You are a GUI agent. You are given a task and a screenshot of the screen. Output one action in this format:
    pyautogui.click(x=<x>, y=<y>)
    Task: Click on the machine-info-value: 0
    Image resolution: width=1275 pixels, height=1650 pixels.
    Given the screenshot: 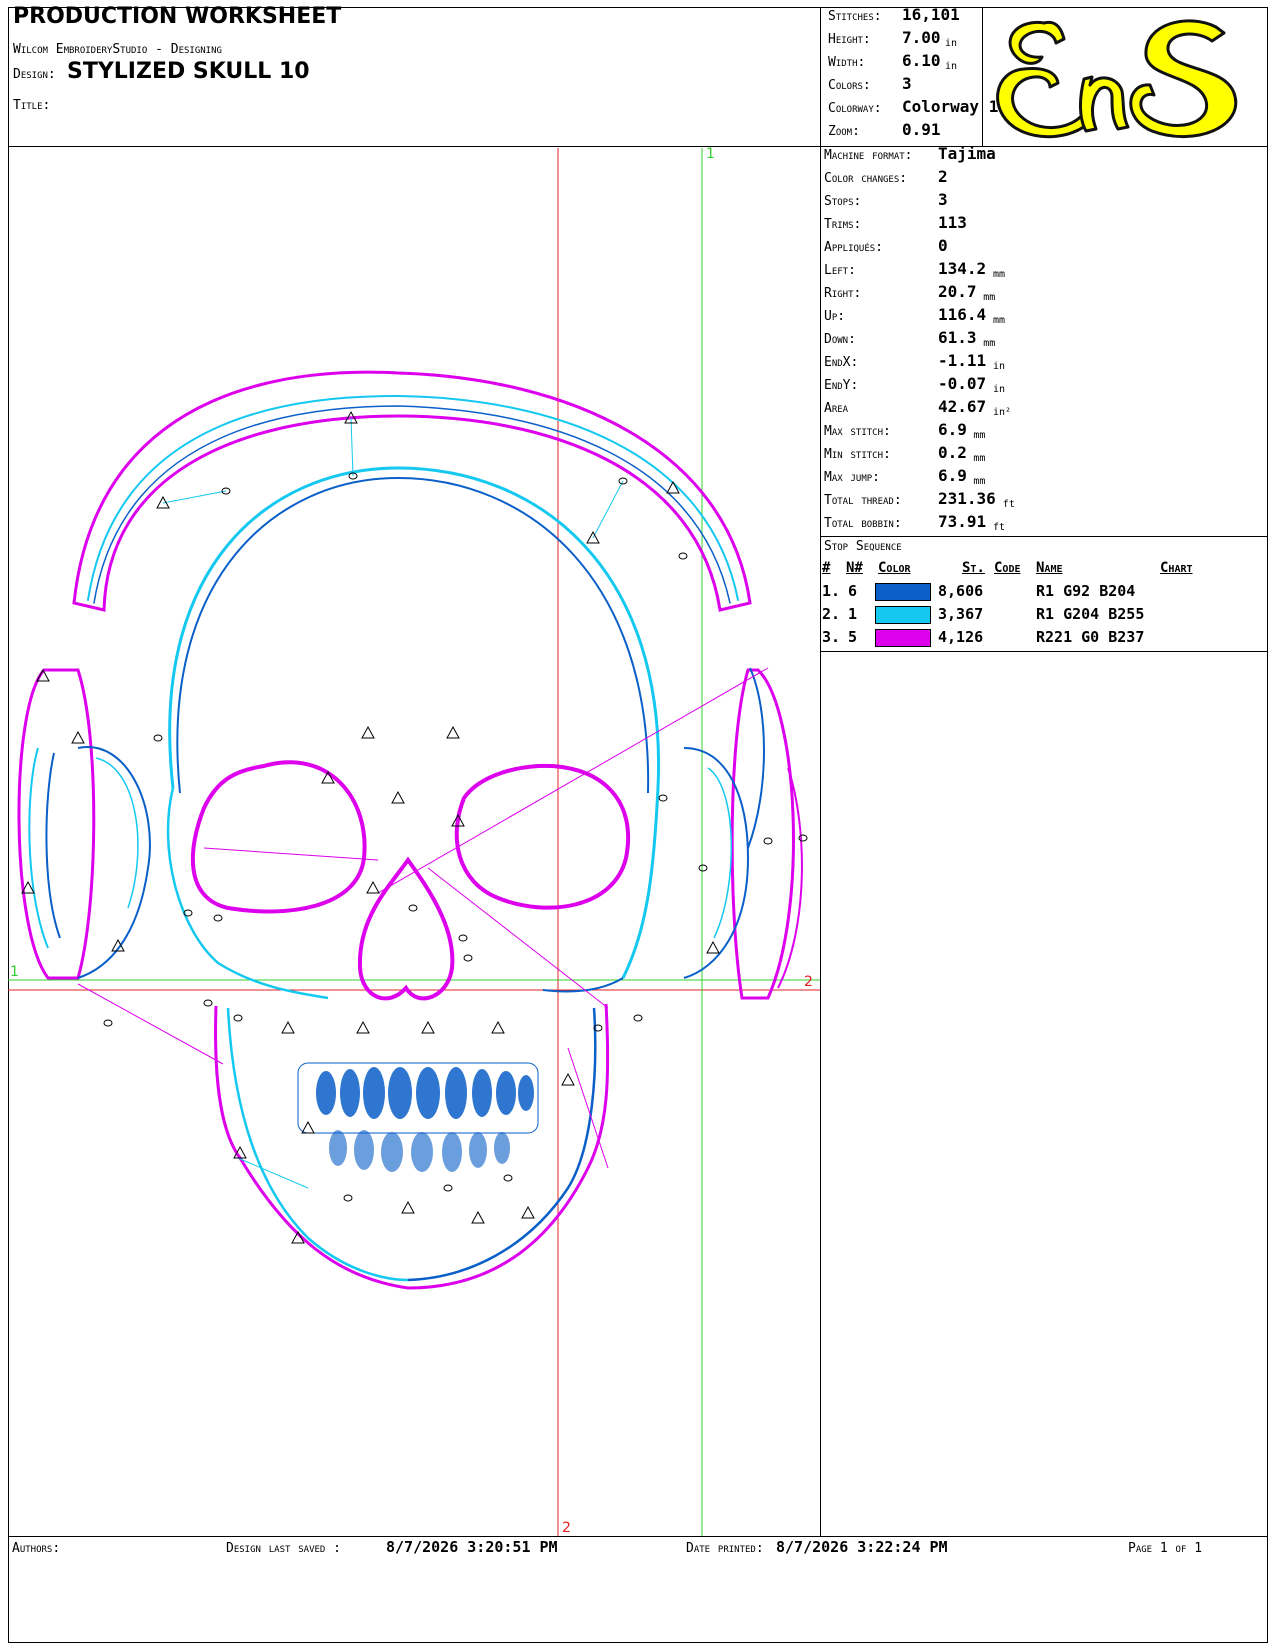 What is the action you would take?
    pyautogui.click(x=943, y=245)
    